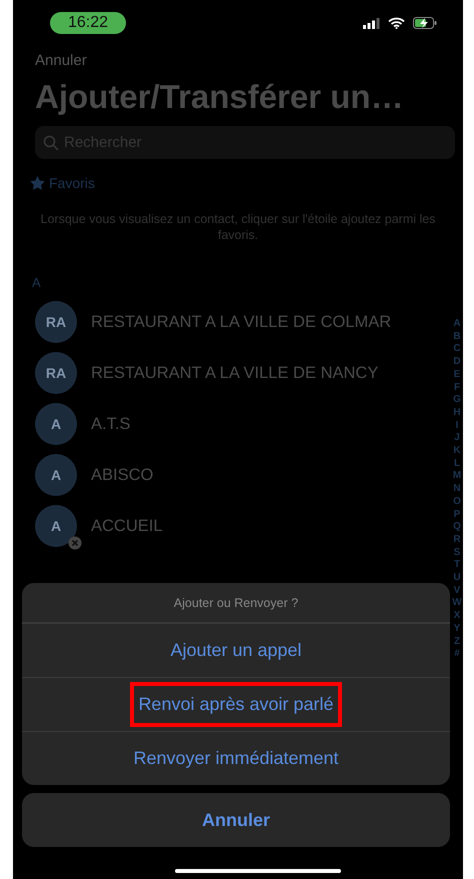 This screenshot has width=474, height=879. I want to click on index-letter: J, so click(457, 439).